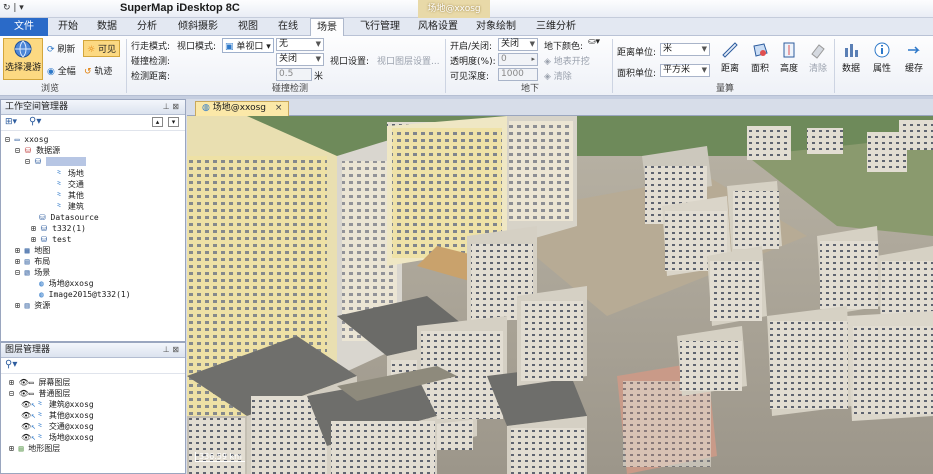 Image resolution: width=933 pixels, height=474 pixels. I want to click on cache-button: 缓存, so click(914, 57).